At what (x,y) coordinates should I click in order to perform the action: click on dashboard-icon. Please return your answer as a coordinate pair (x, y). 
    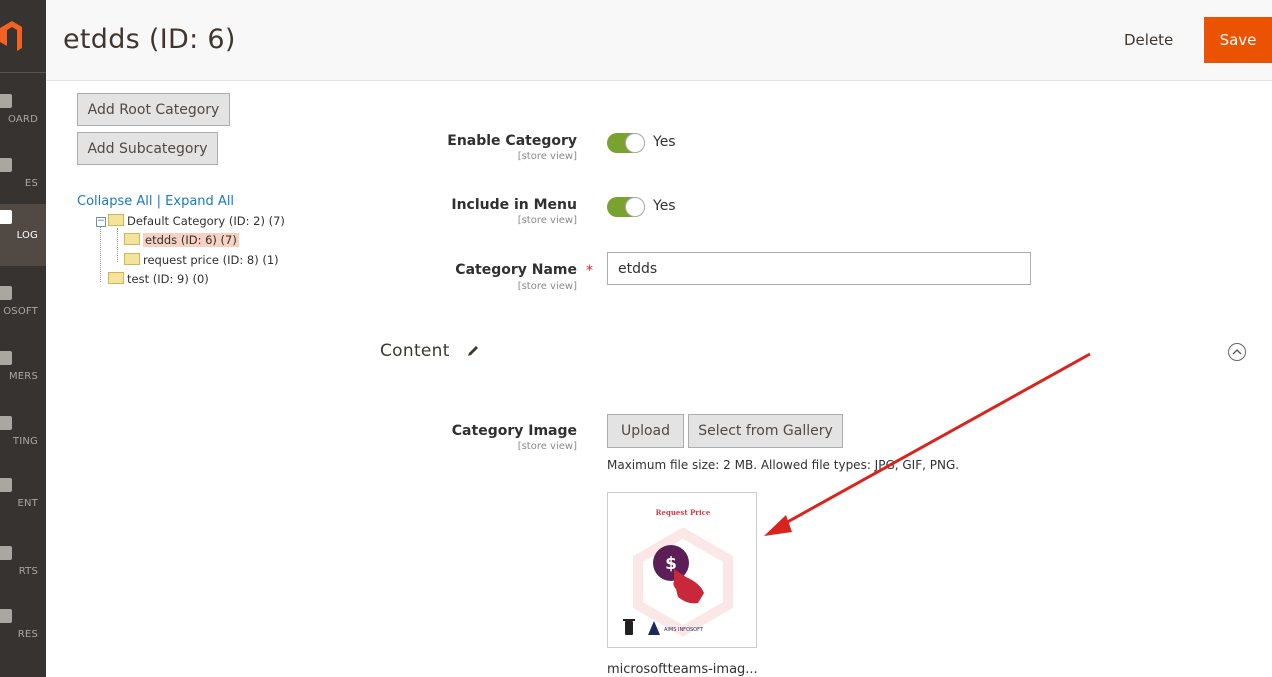
    Looking at the image, I should click on (6, 101).